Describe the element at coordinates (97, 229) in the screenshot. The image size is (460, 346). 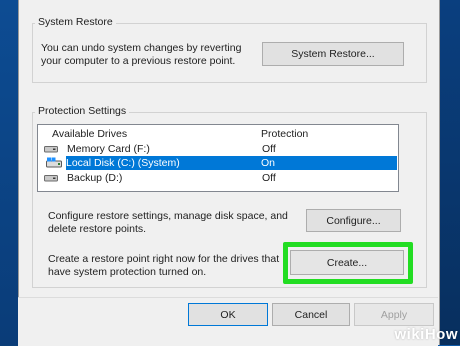
I see `configure-description-line2: delete restore points.` at that location.